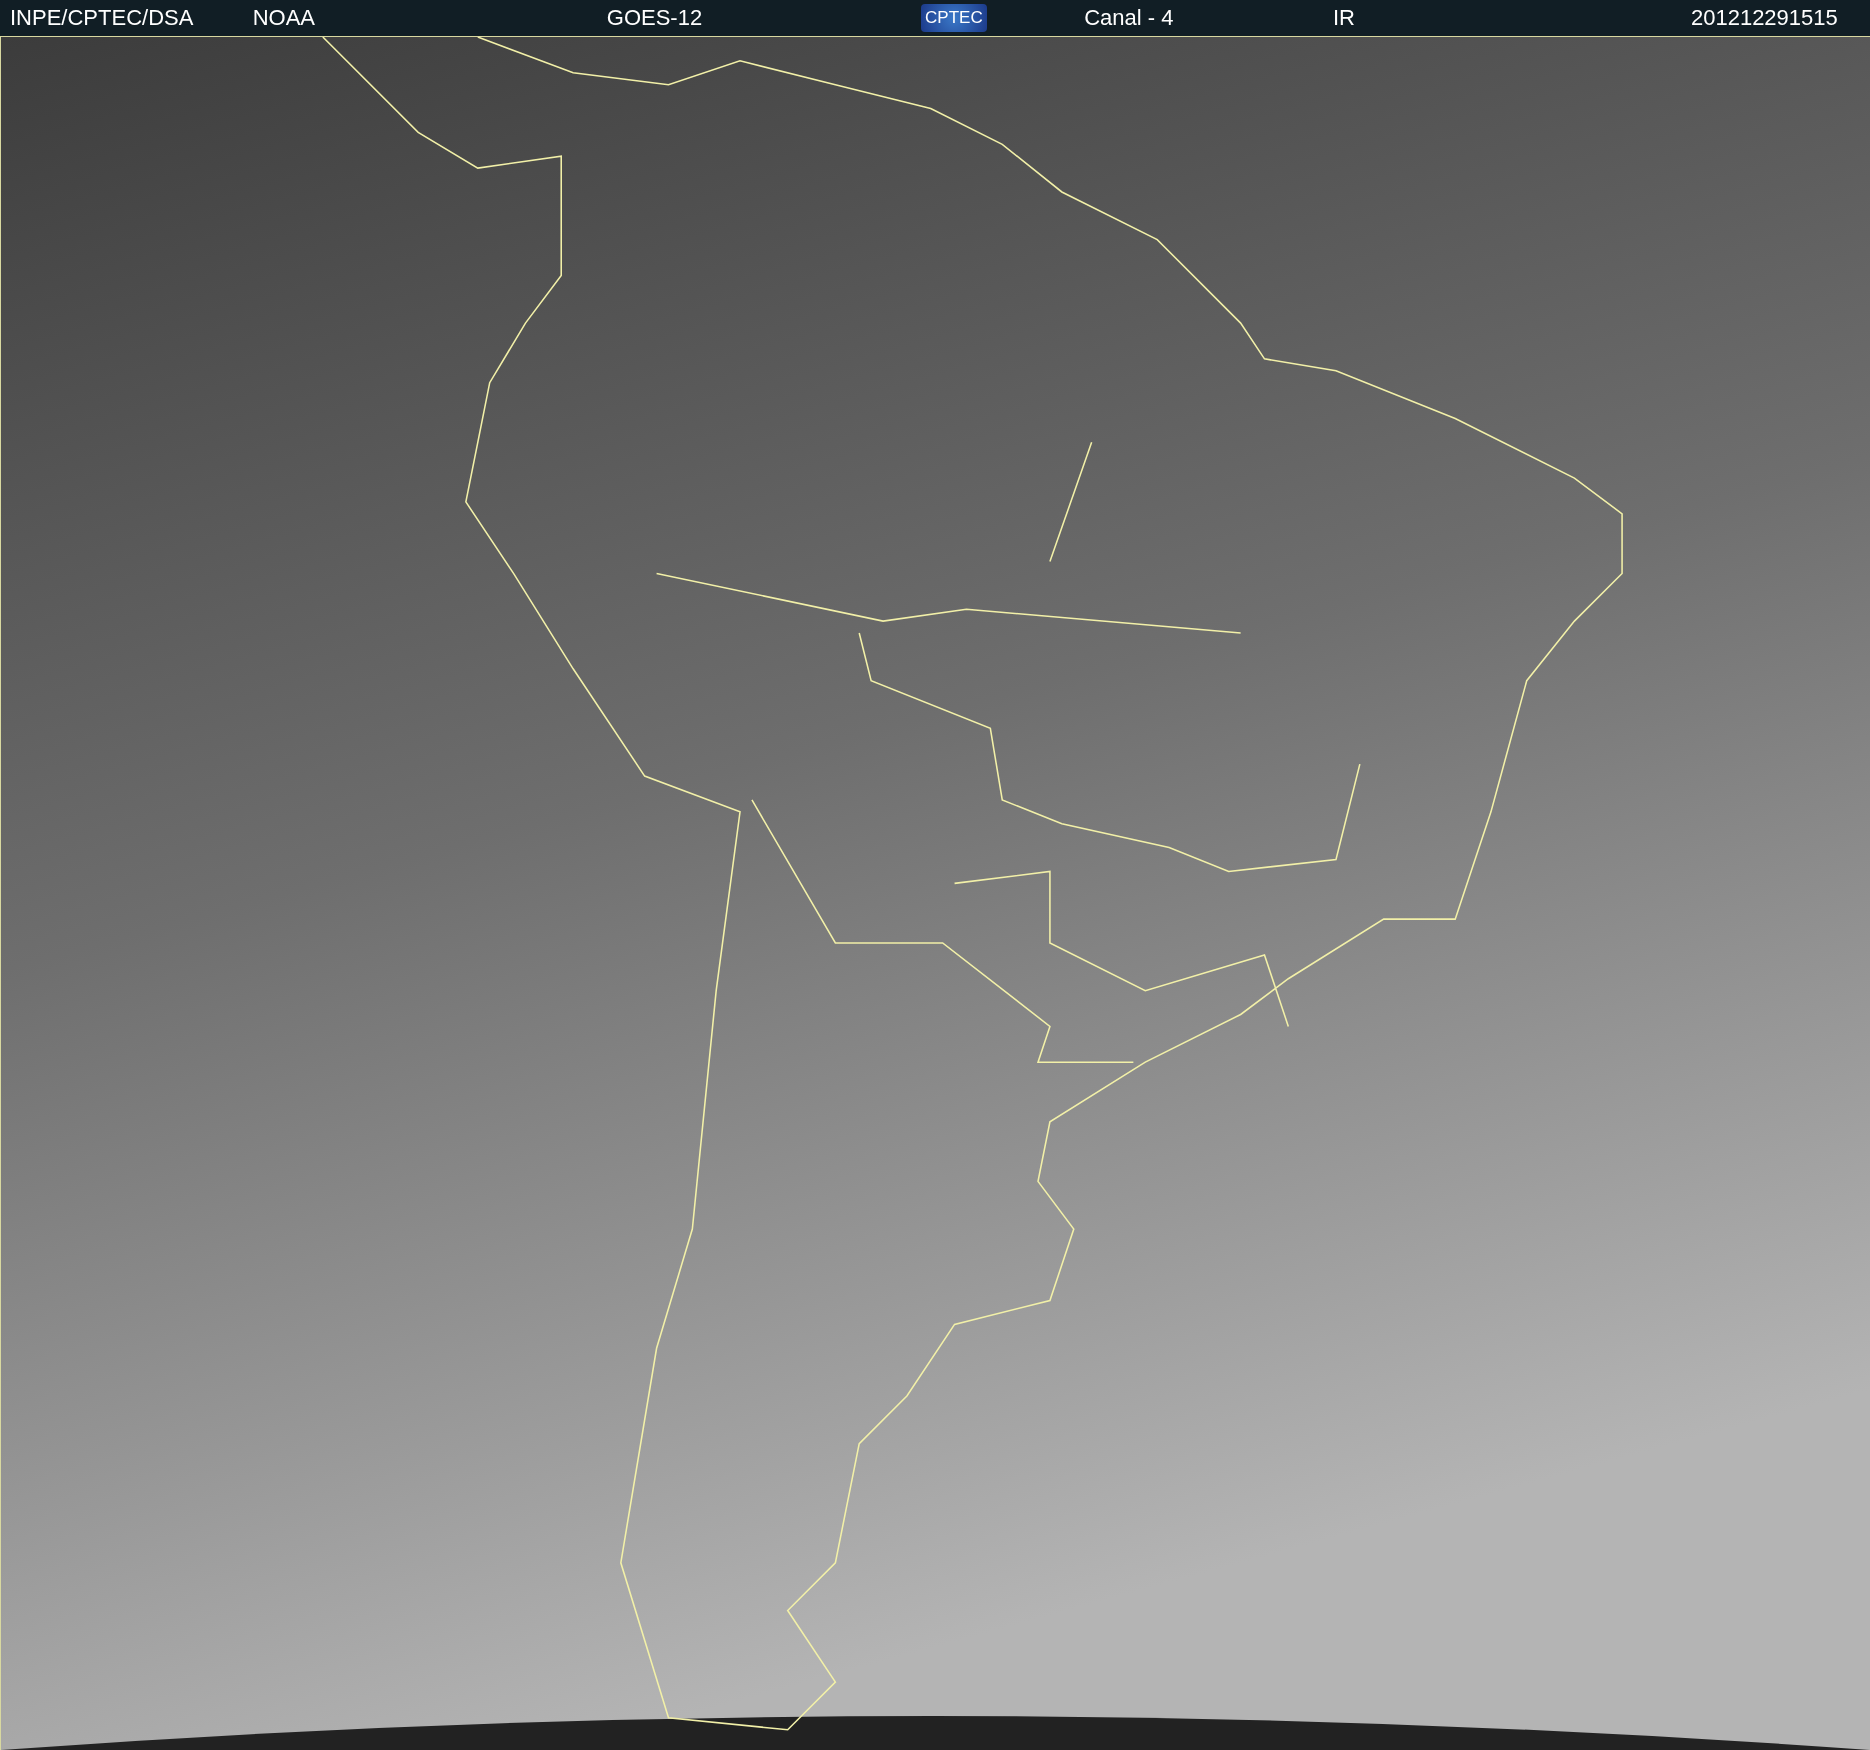  What do you see at coordinates (1343, 18) in the screenshot?
I see `header-label: IR` at bounding box center [1343, 18].